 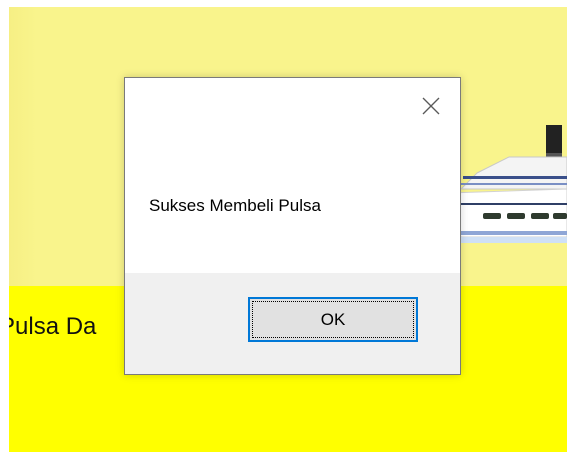 I want to click on background-label: Pulsa Da, so click(x=53, y=326).